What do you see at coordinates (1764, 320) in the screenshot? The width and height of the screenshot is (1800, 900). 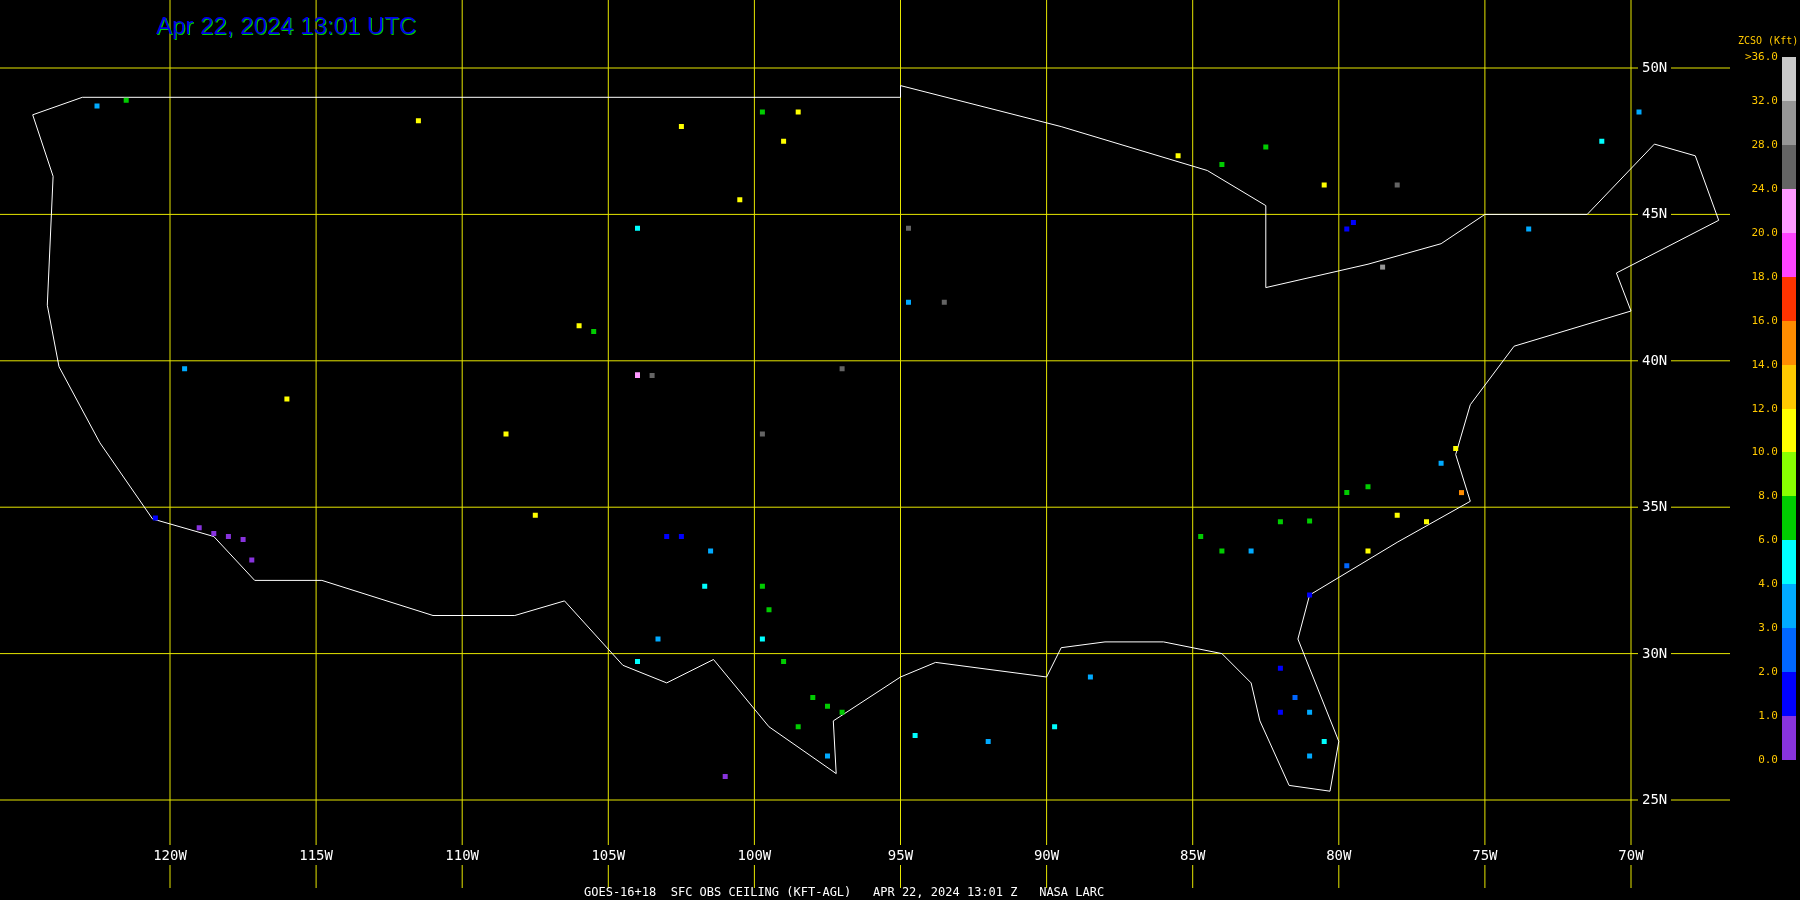 I see `legend-label: 16.0` at bounding box center [1764, 320].